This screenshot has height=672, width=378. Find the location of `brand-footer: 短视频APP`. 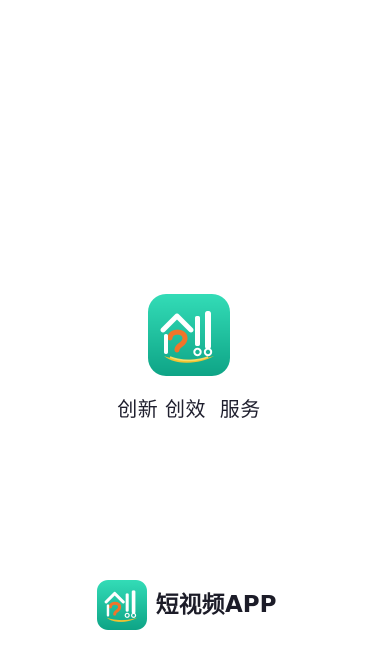

brand-footer: 短视频APP is located at coordinates (187, 605).